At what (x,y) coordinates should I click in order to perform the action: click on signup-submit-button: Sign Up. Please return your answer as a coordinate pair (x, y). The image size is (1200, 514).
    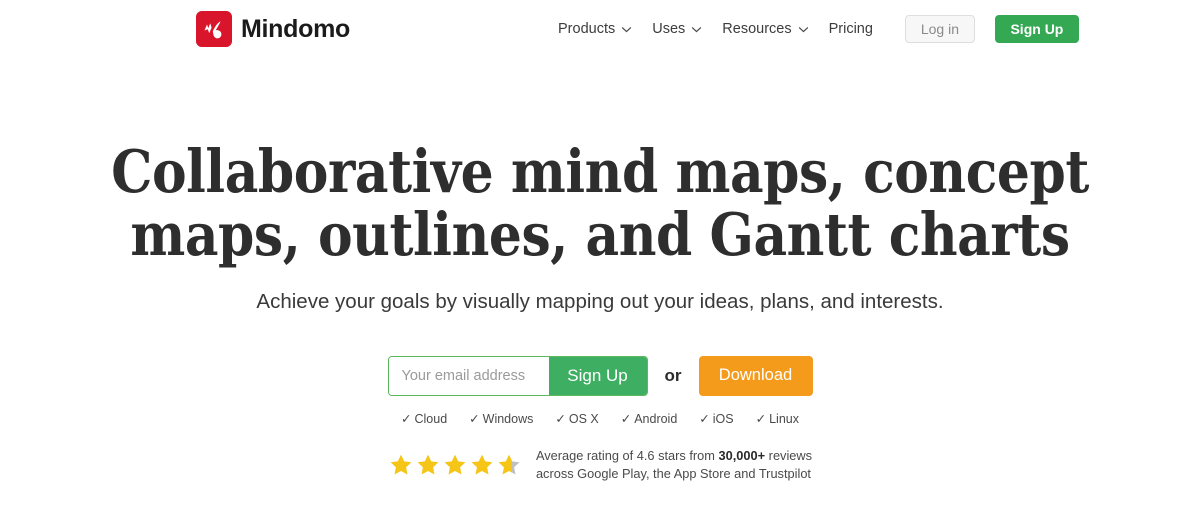
    Looking at the image, I should click on (597, 375).